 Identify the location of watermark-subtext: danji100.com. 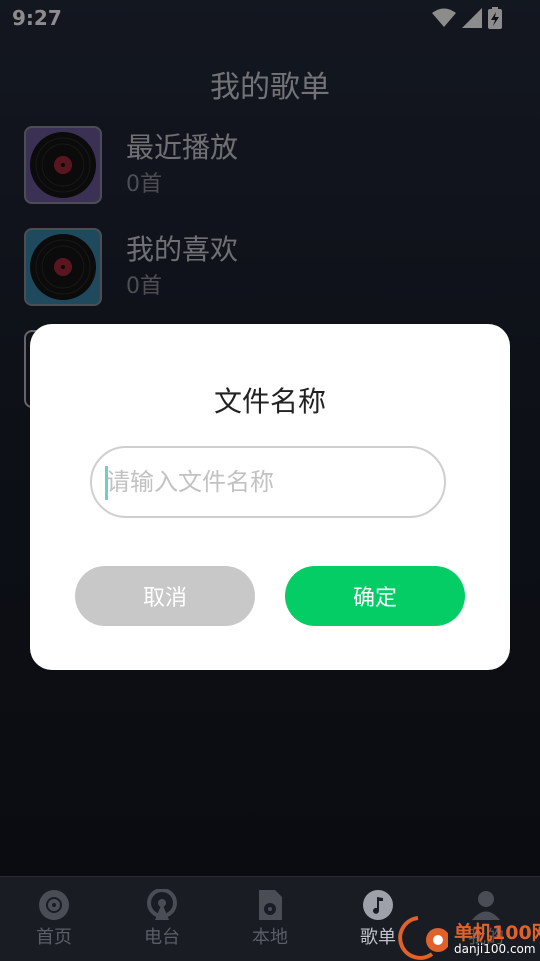
(495, 949).